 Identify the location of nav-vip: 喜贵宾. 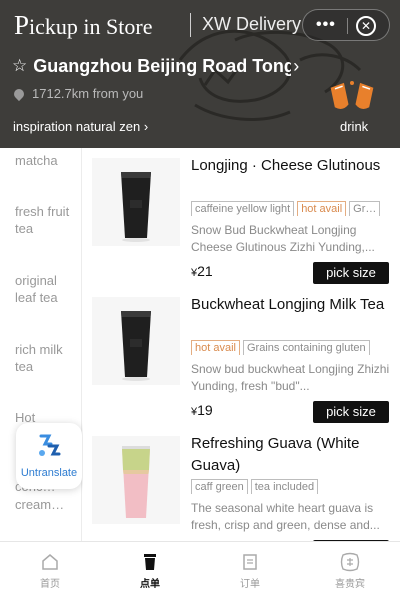
(350, 571).